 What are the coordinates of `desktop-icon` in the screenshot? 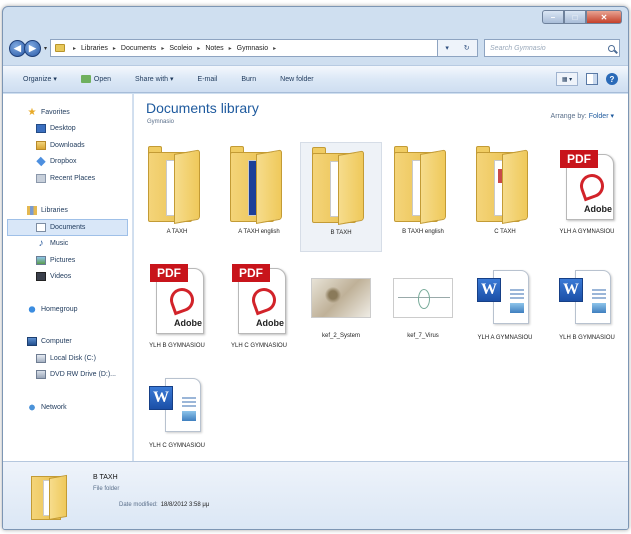 It's located at (41, 129).